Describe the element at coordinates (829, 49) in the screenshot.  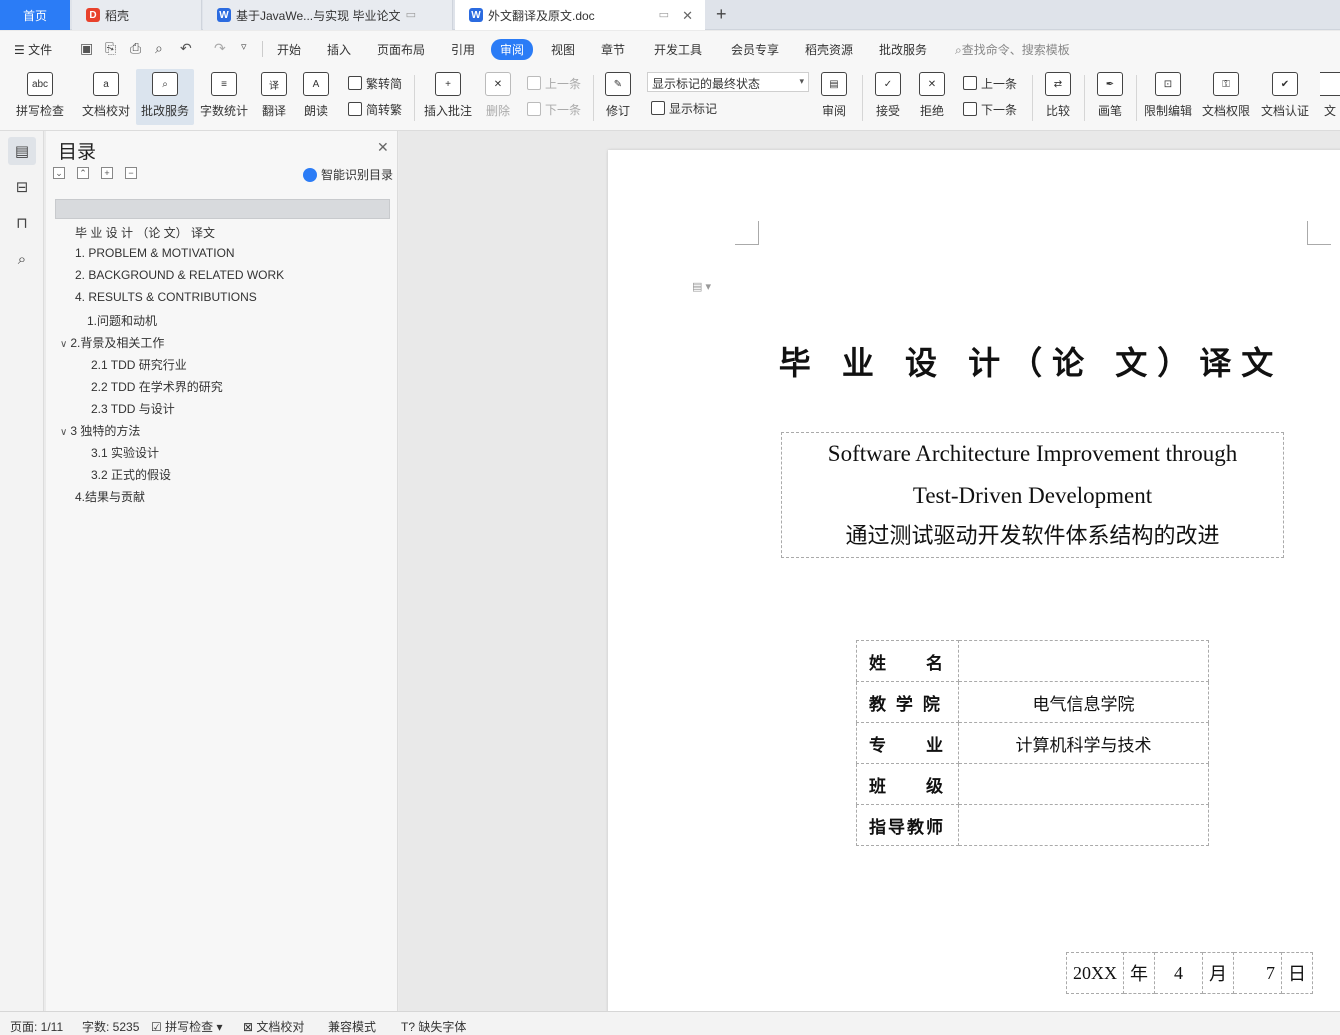
I see `menu-docer: 稻壳资源` at that location.